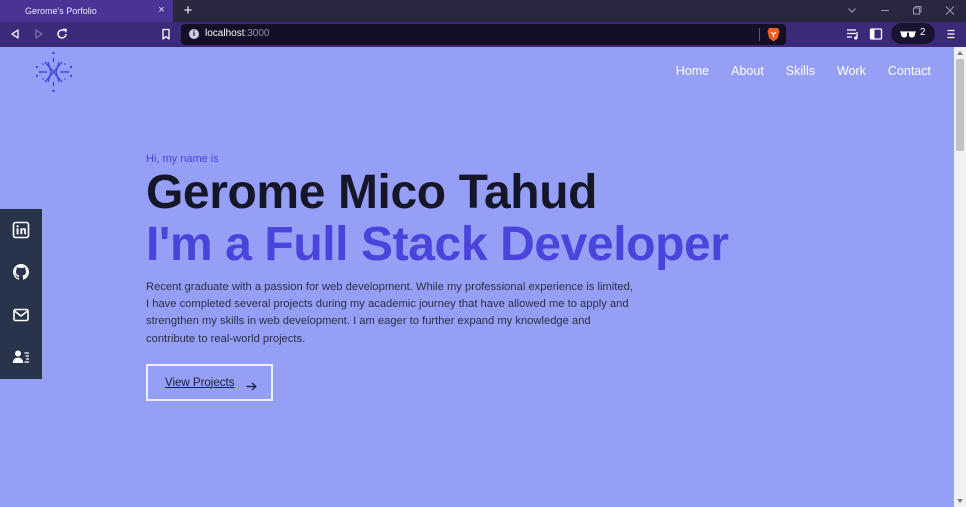 Image resolution: width=966 pixels, height=507 pixels. What do you see at coordinates (257, 33) in the screenshot?
I see `address-port: :3000` at bounding box center [257, 33].